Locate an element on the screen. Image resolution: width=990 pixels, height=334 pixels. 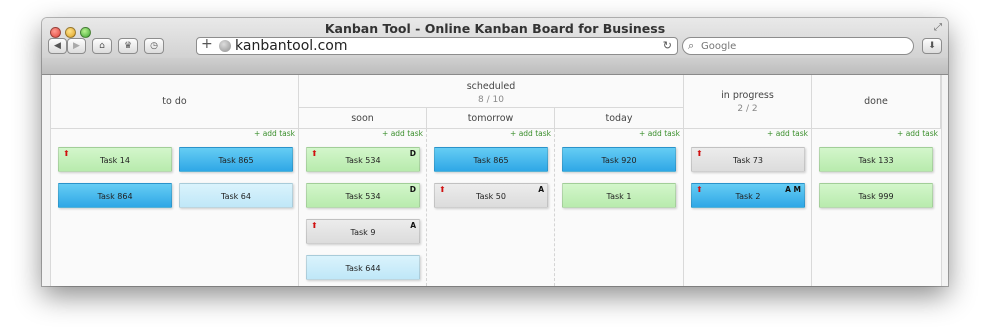
column-header-done: done is located at coordinates (876, 102).